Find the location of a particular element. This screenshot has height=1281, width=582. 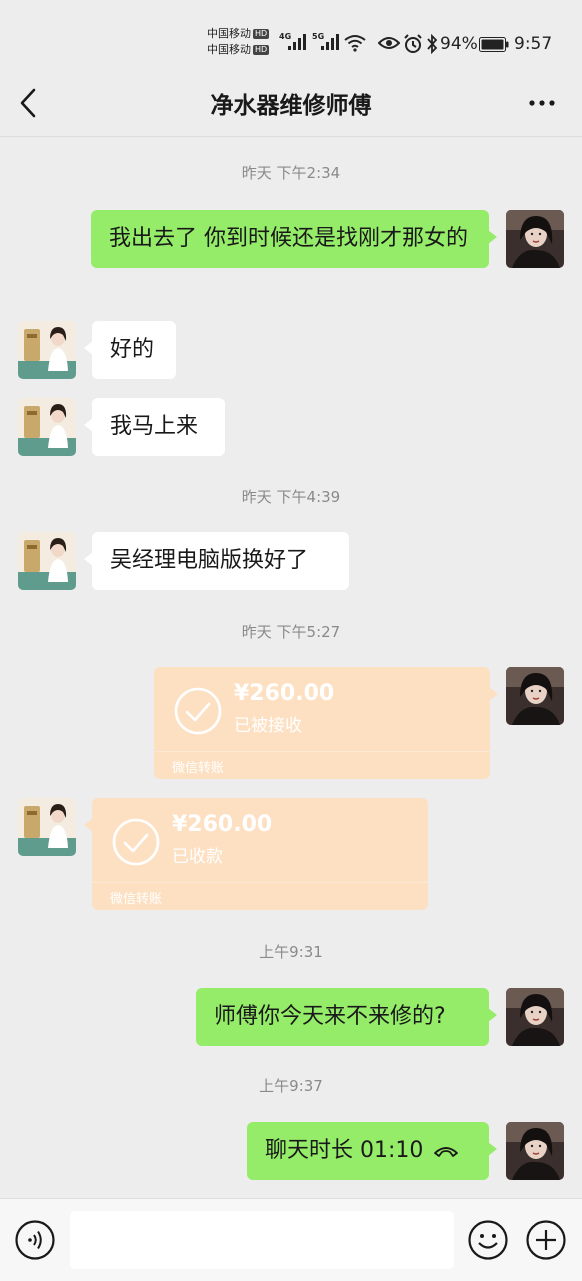

timestamp: 上午9:31 is located at coordinates (291, 952).